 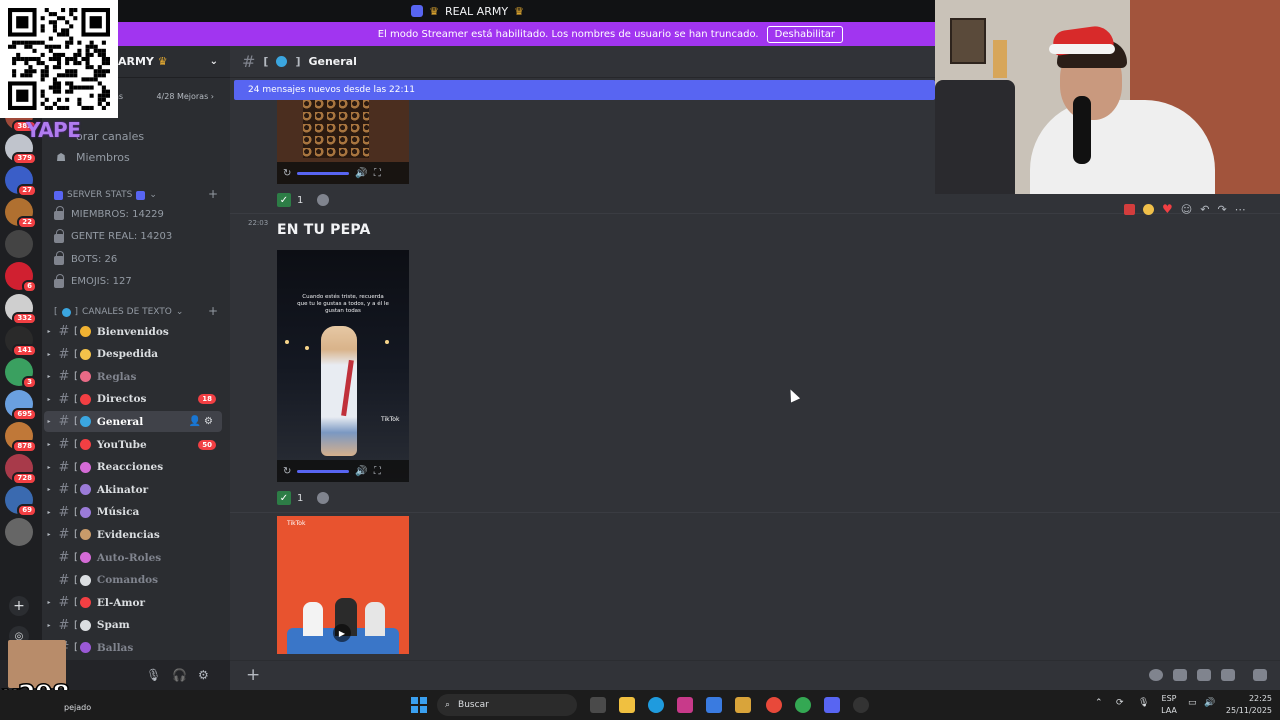 I want to click on settings-gear-icon: ⚙, so click(x=203, y=675).